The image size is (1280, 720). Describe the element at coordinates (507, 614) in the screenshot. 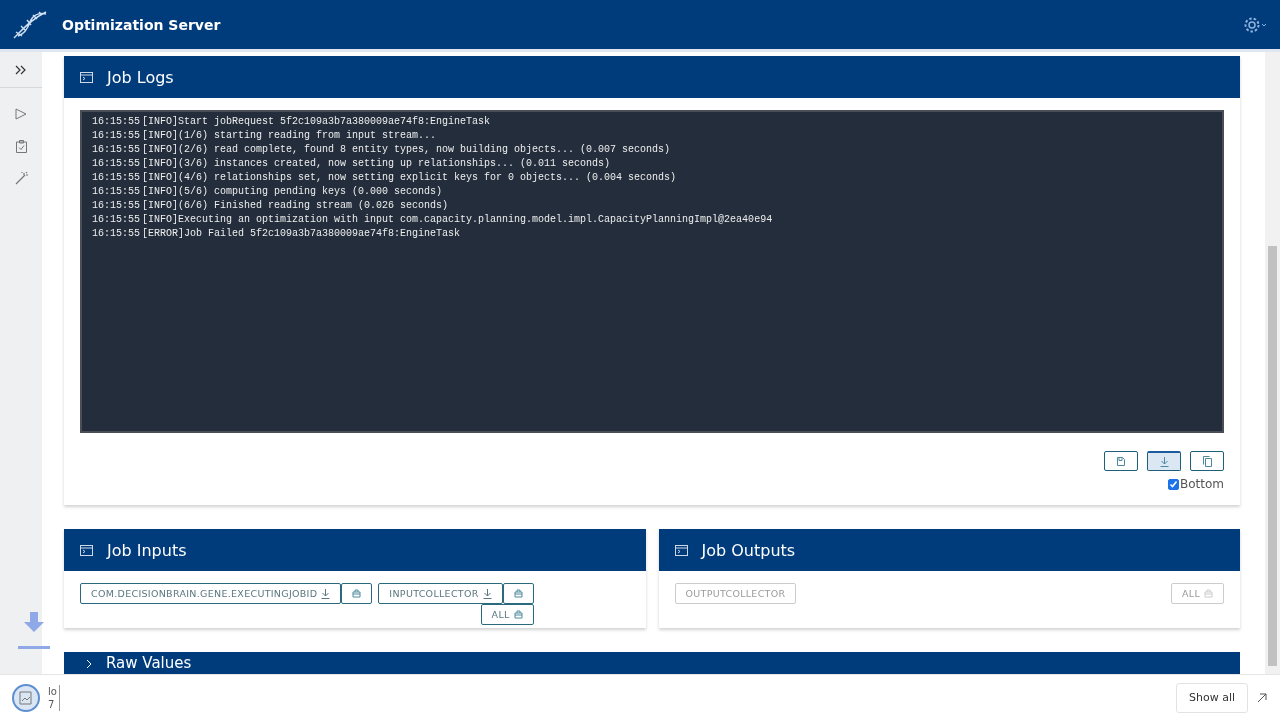

I see `download-all-button: ALL` at that location.